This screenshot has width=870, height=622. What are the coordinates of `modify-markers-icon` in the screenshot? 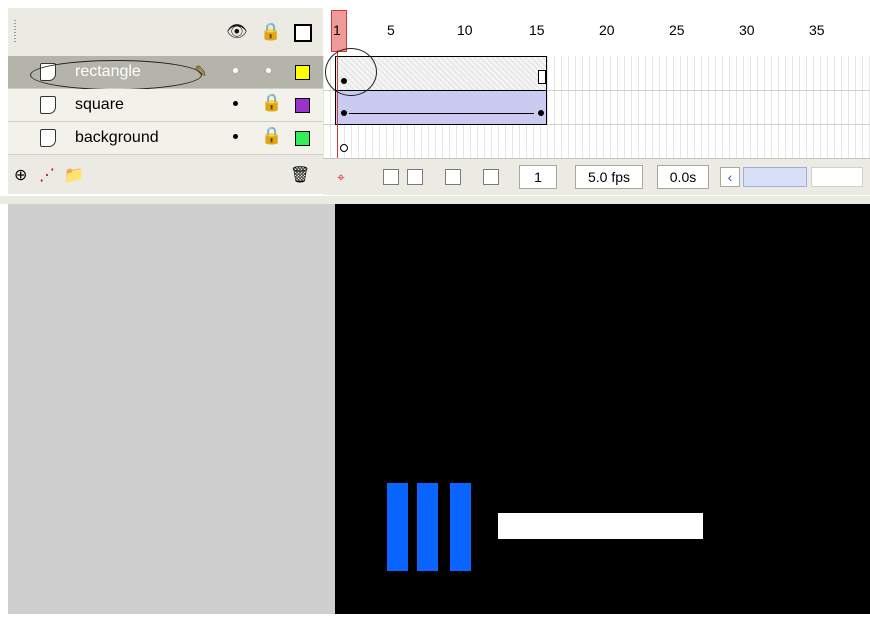 It's located at (491, 177).